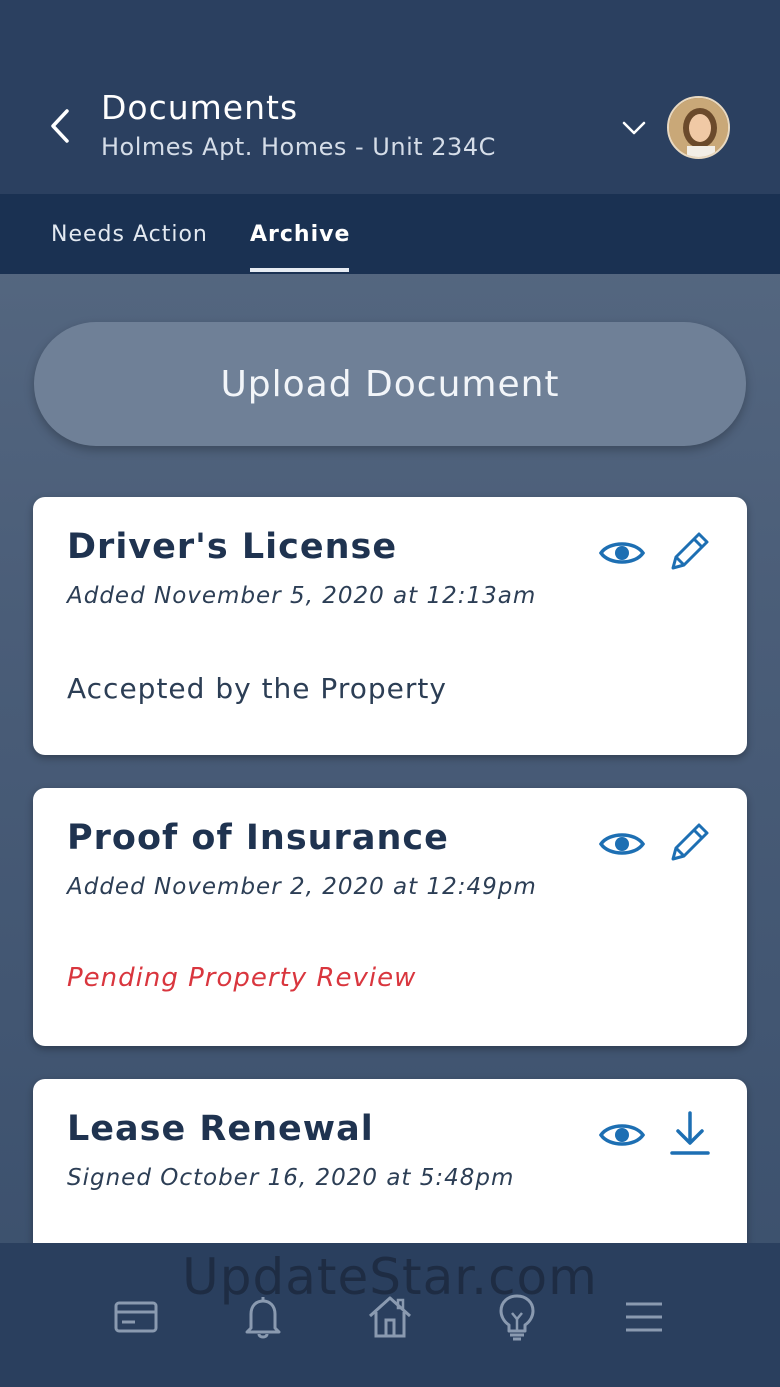  I want to click on avatar-photo, so click(698, 127).